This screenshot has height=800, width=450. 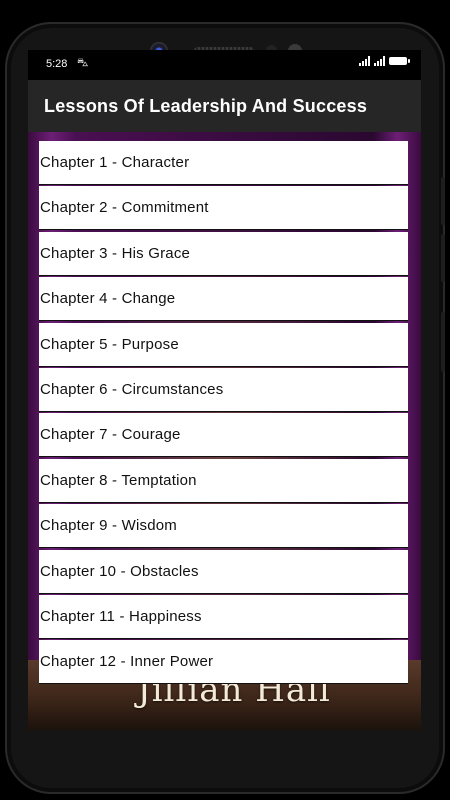 What do you see at coordinates (119, 571) in the screenshot?
I see `chapter-label: Chapter 10 - Obstacles` at bounding box center [119, 571].